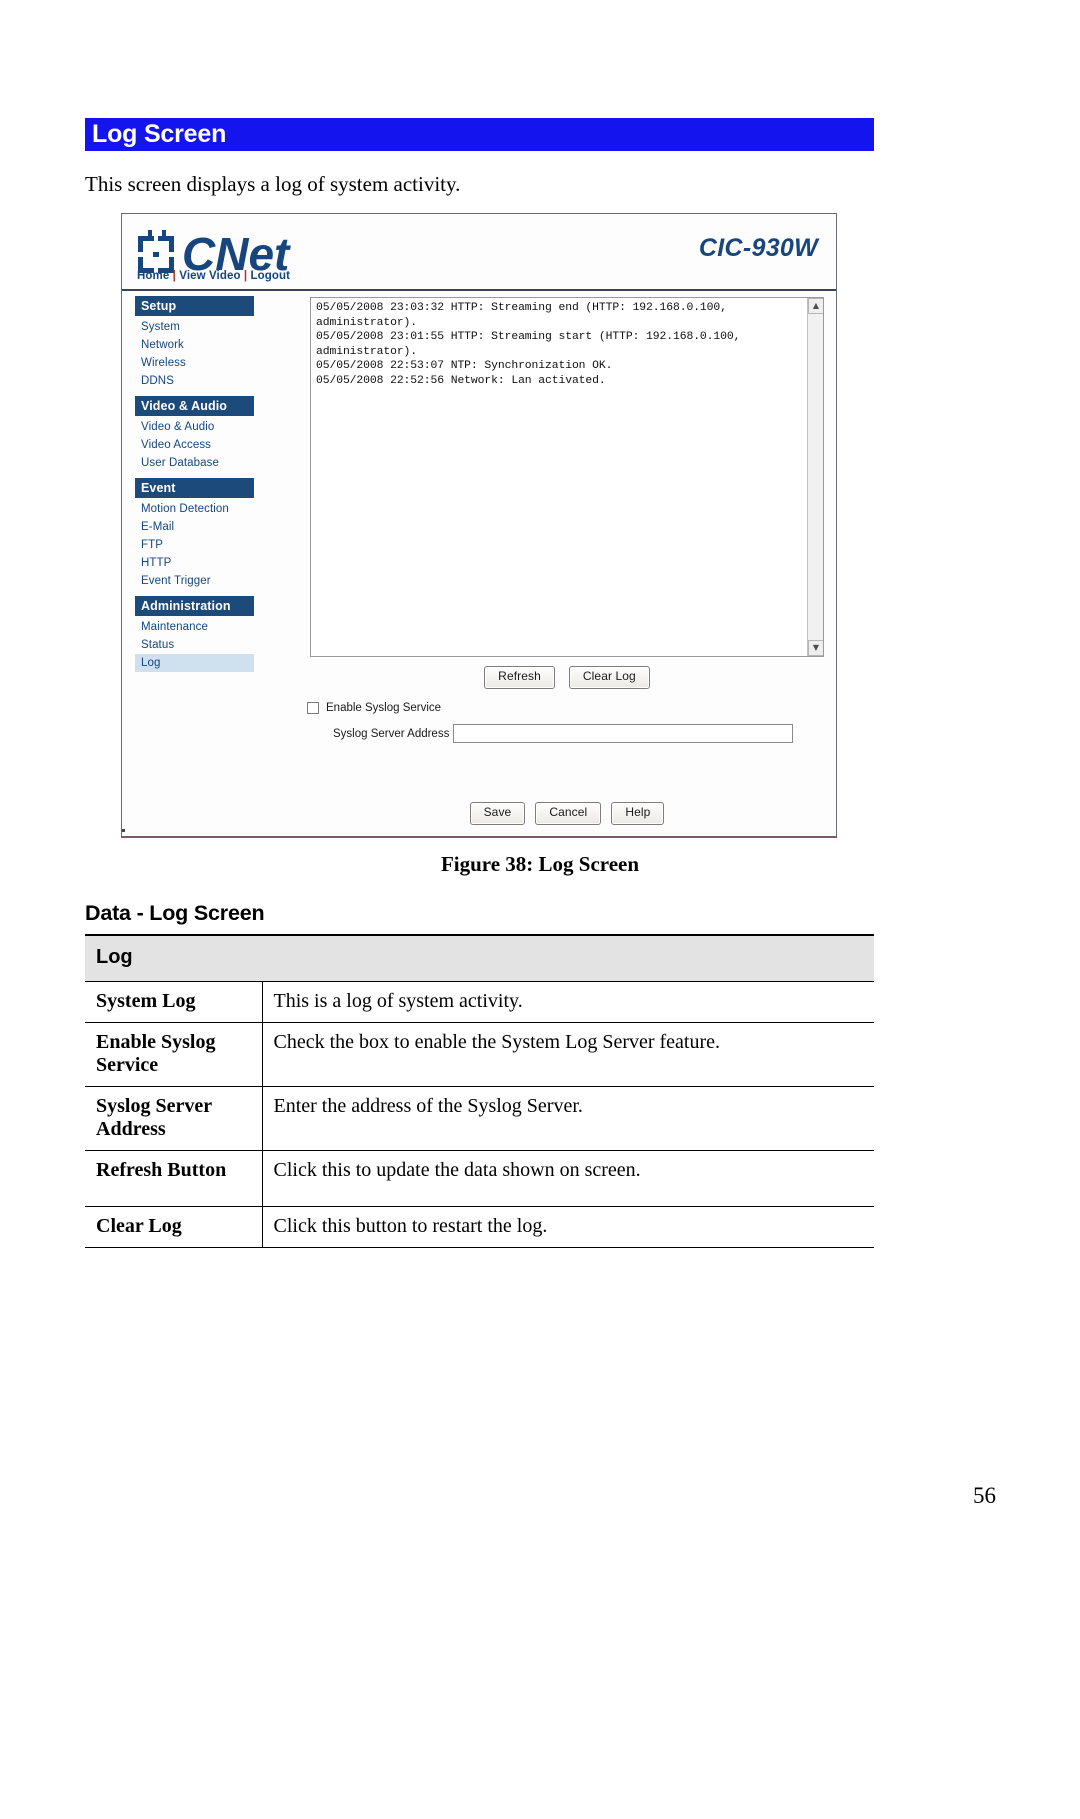  I want to click on sidebar-item-video-audio: Video & Audio, so click(194, 427).